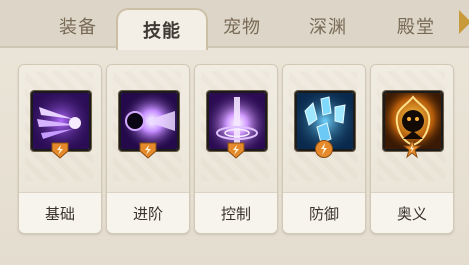 This screenshot has width=469, height=265. I want to click on skill-label: 防御, so click(324, 212).